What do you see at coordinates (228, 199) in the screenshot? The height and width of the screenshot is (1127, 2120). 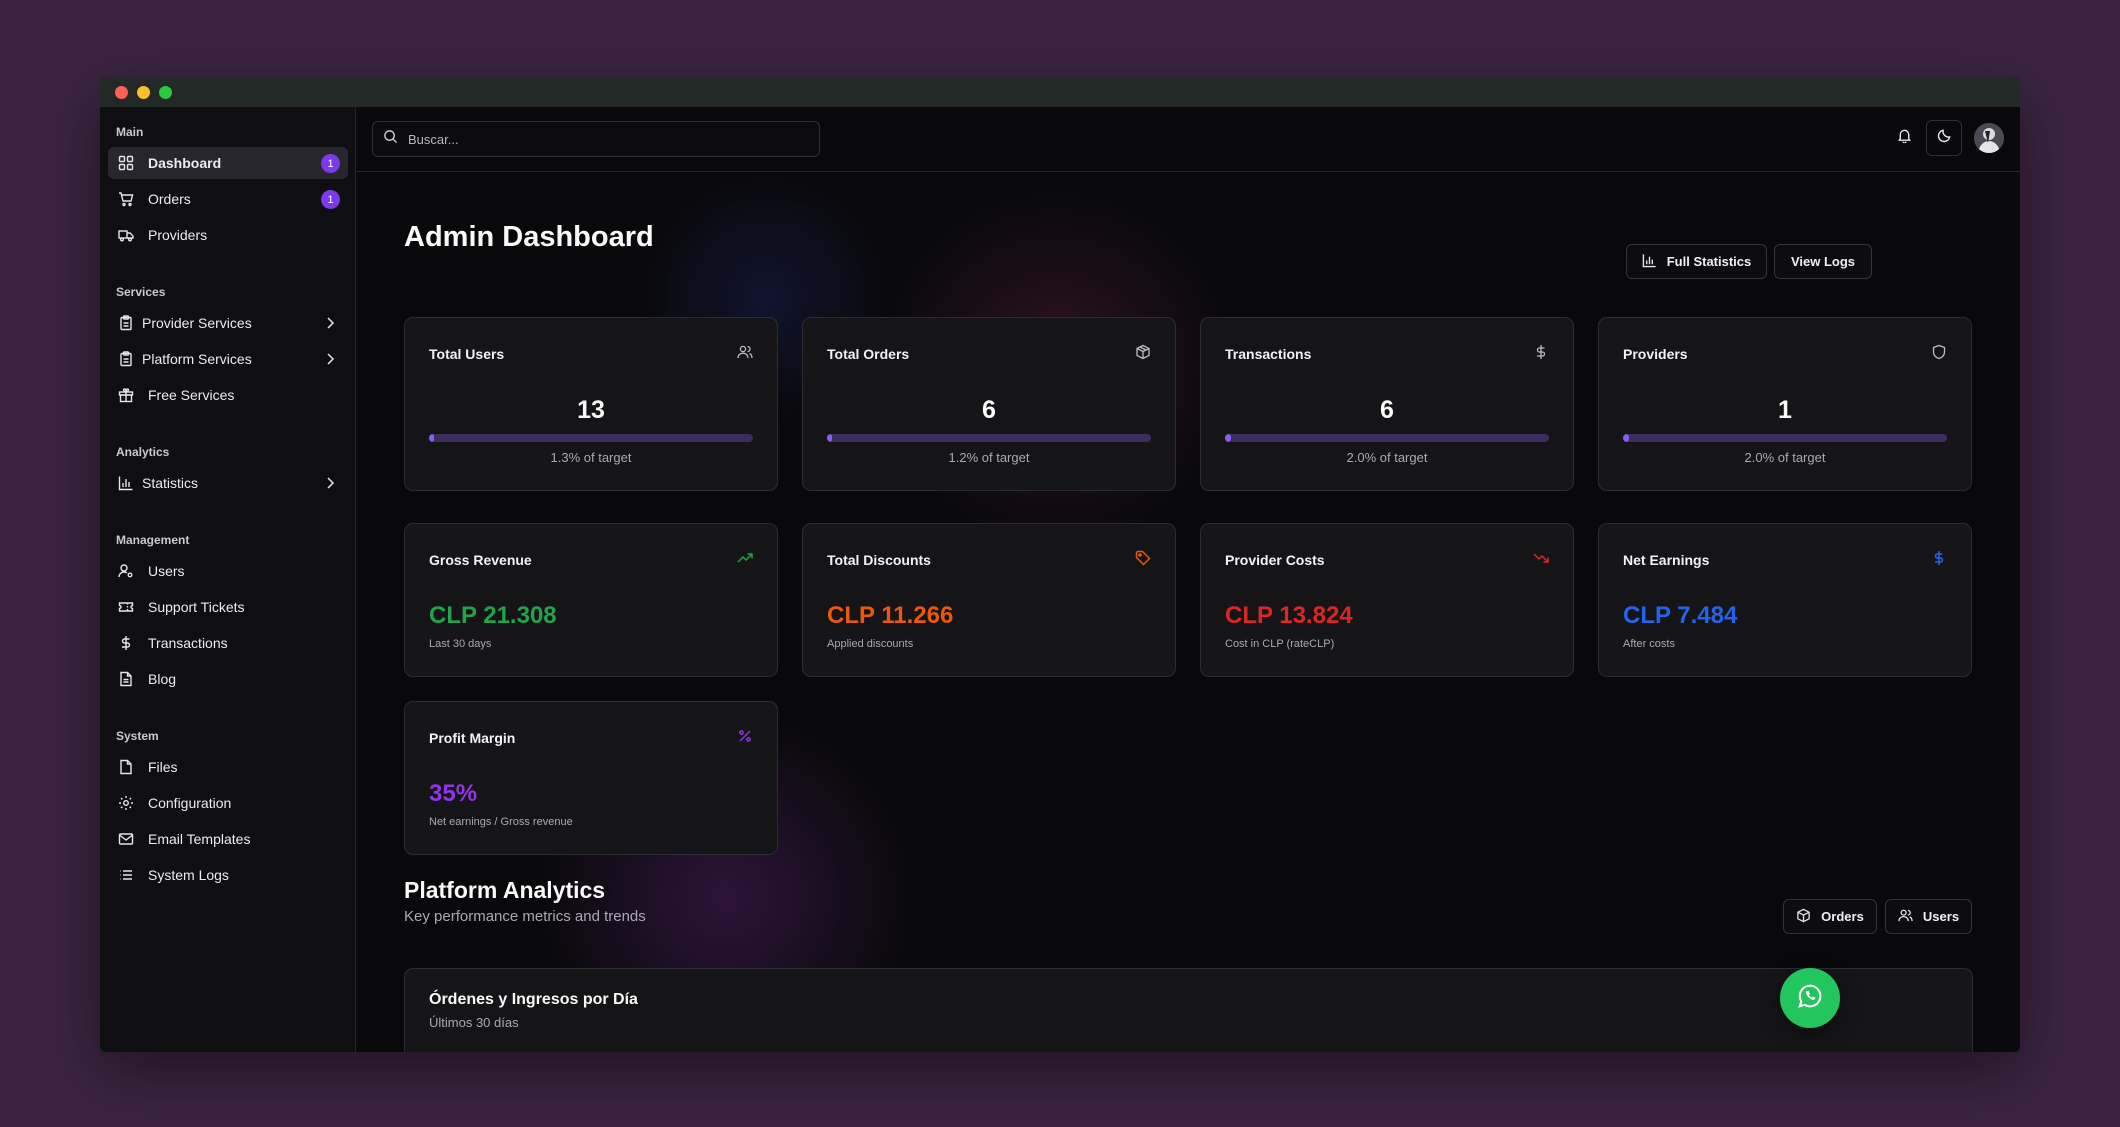 I see `sidebar-item-orders: Orders 1` at bounding box center [228, 199].